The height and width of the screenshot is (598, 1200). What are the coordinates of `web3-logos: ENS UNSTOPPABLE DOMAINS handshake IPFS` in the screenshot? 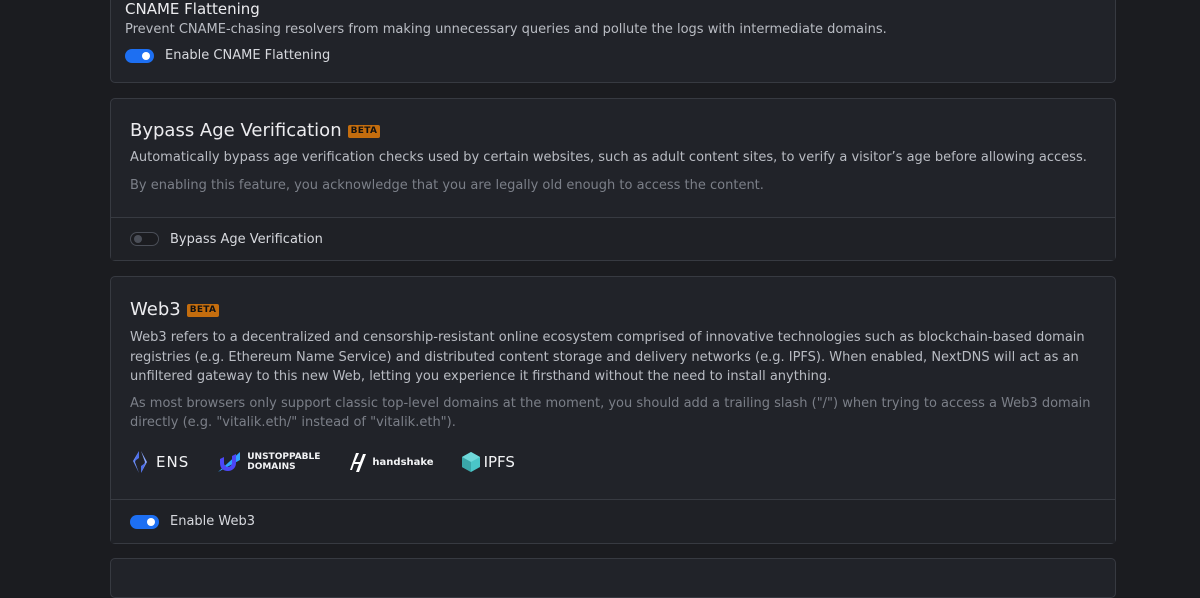 It's located at (336, 462).